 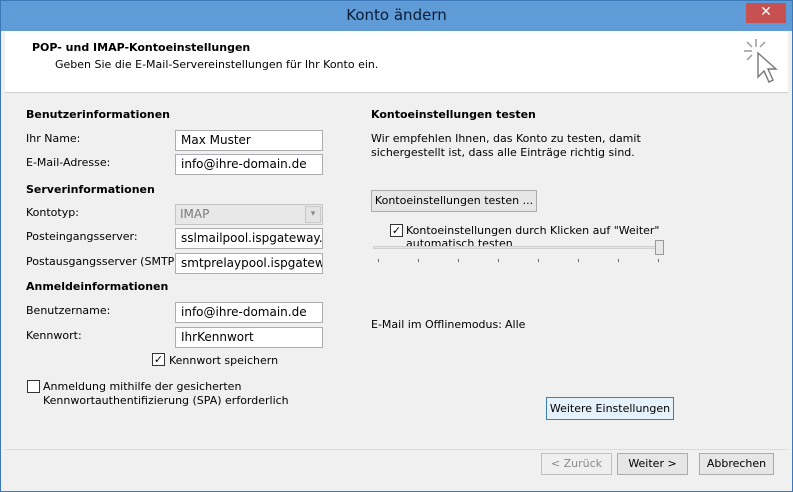 I want to click on email-label: E-Mail-Adresse:, so click(x=68, y=162).